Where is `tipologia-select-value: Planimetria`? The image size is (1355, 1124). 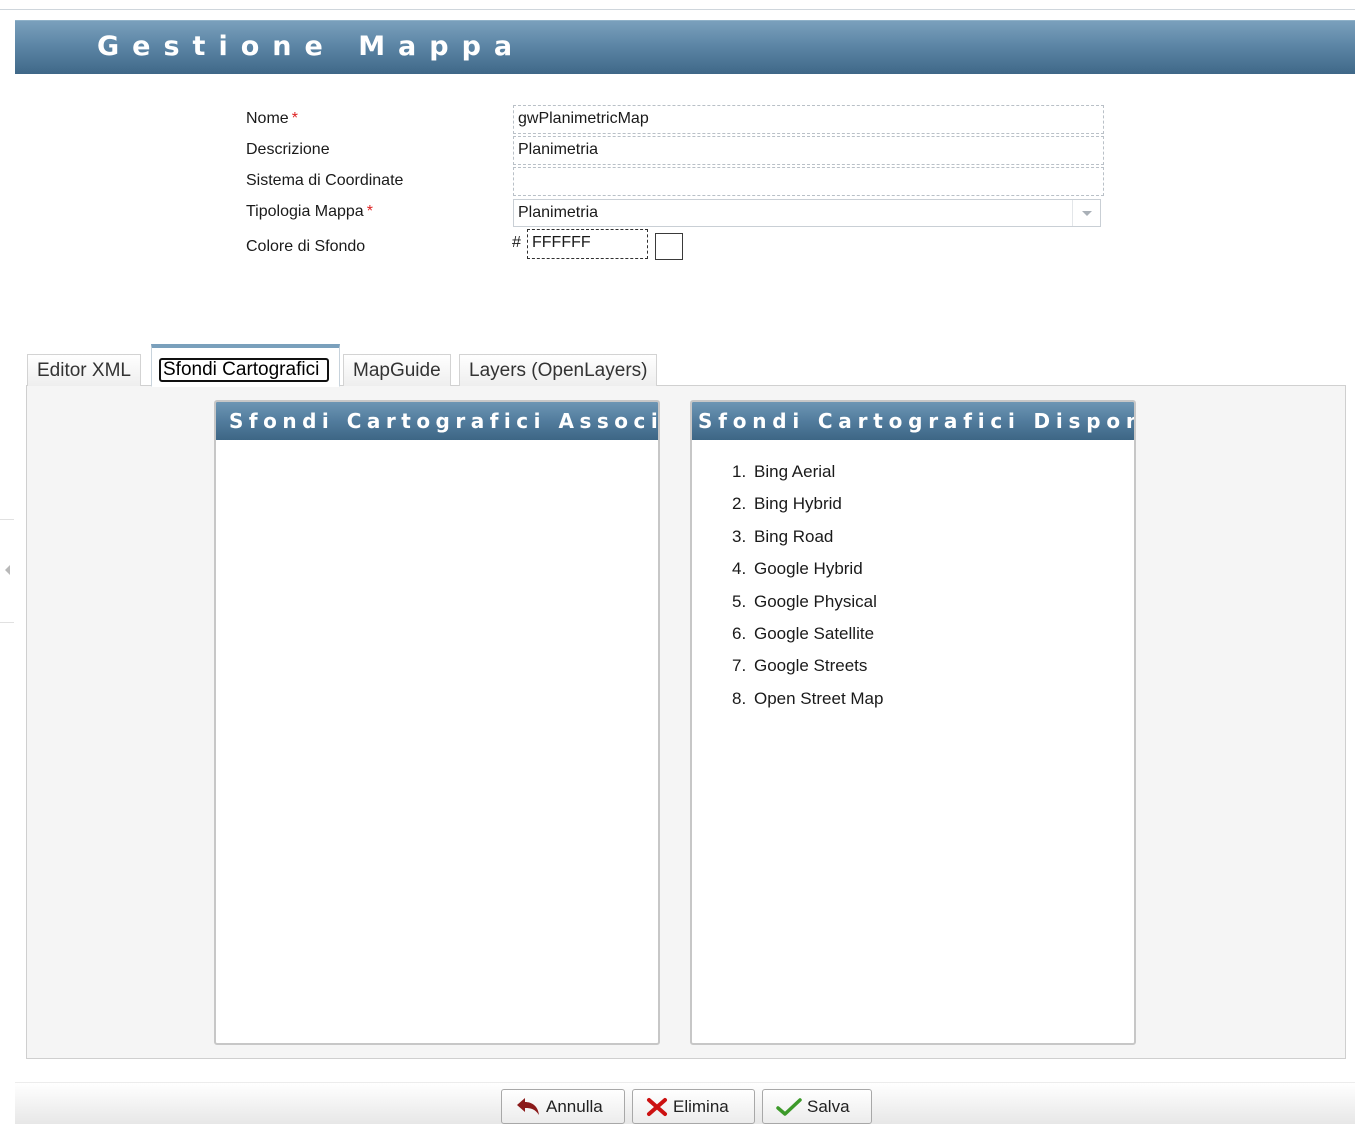 tipologia-select-value: Planimetria is located at coordinates (558, 212).